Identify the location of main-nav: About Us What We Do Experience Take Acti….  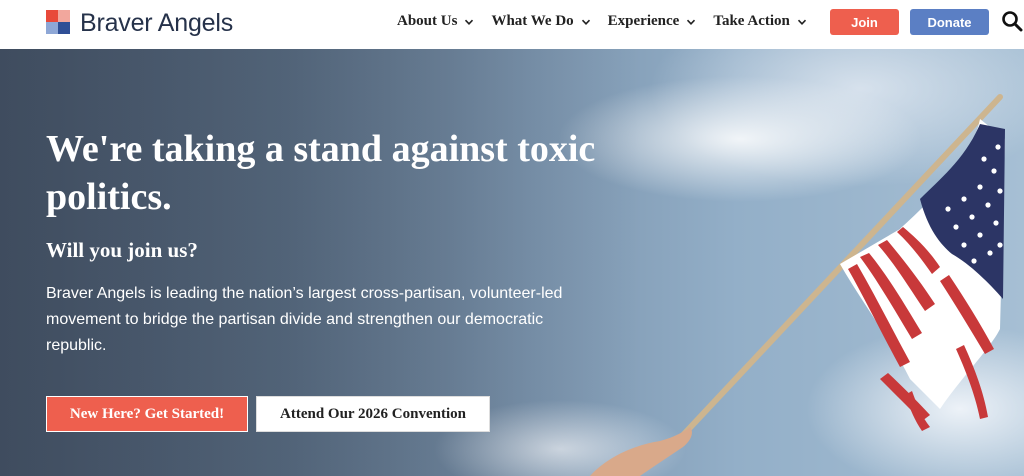
(610, 21).